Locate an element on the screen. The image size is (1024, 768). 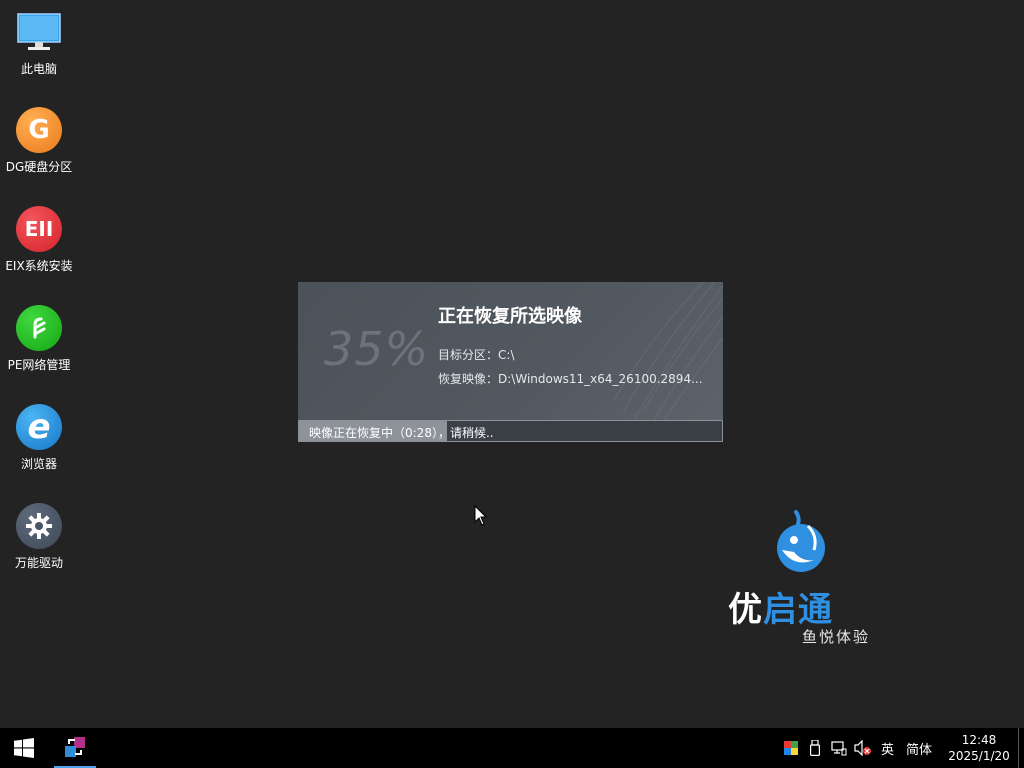
brand-name-blue: 启通 is located at coordinates (798, 610).